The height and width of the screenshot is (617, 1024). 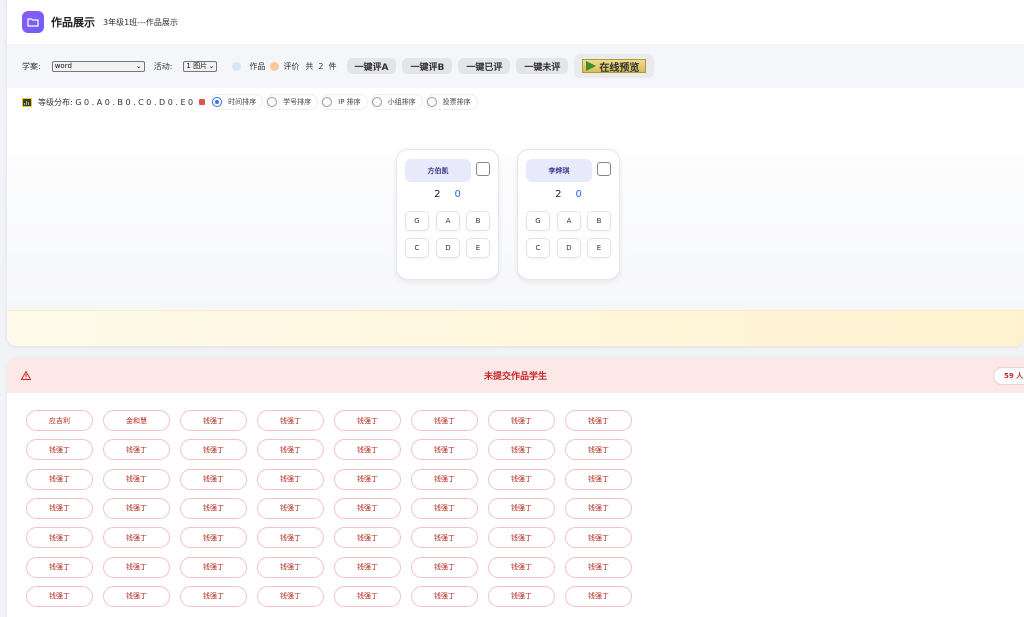 I want to click on radio-time, so click(x=217, y=102).